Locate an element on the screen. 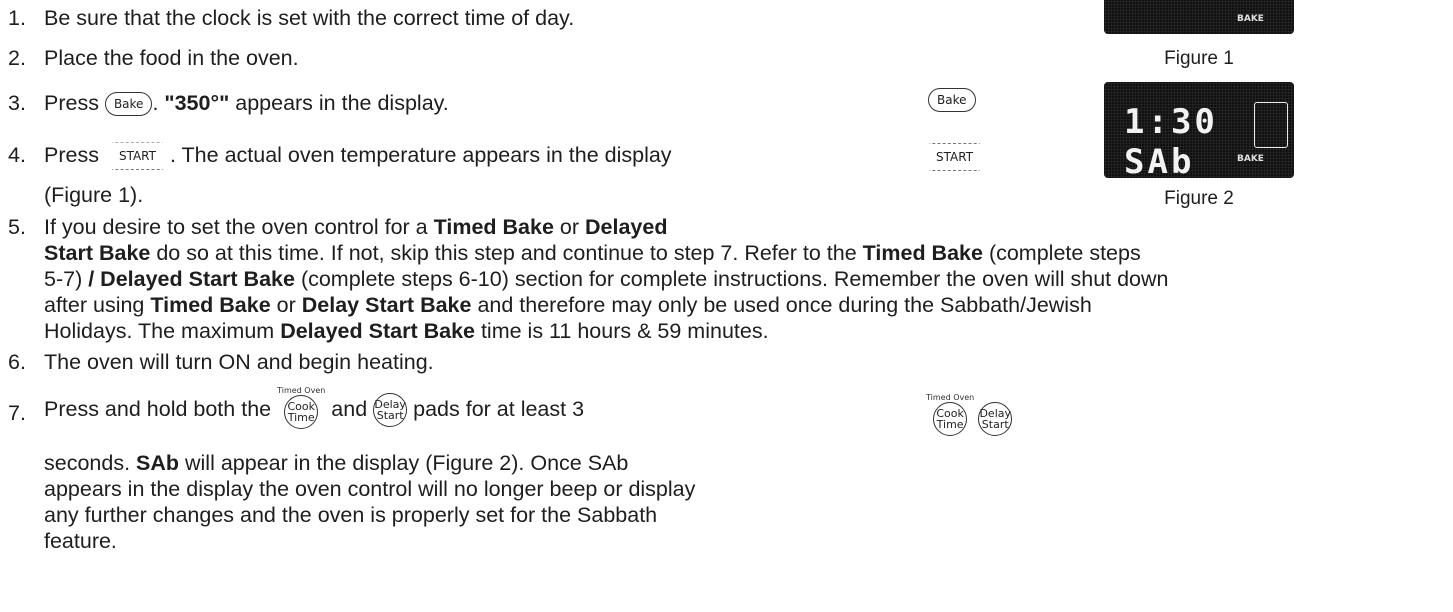 Image resolution: width=1453 pixels, height=612 pixels. figure-2-indicator-box is located at coordinates (1271, 125).